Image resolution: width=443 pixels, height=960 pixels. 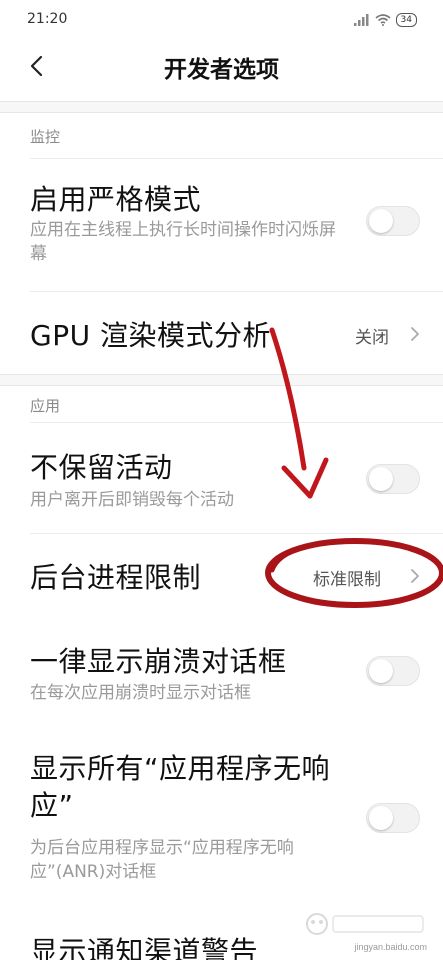 I want to click on row-title: 不保留活动, so click(x=101, y=467).